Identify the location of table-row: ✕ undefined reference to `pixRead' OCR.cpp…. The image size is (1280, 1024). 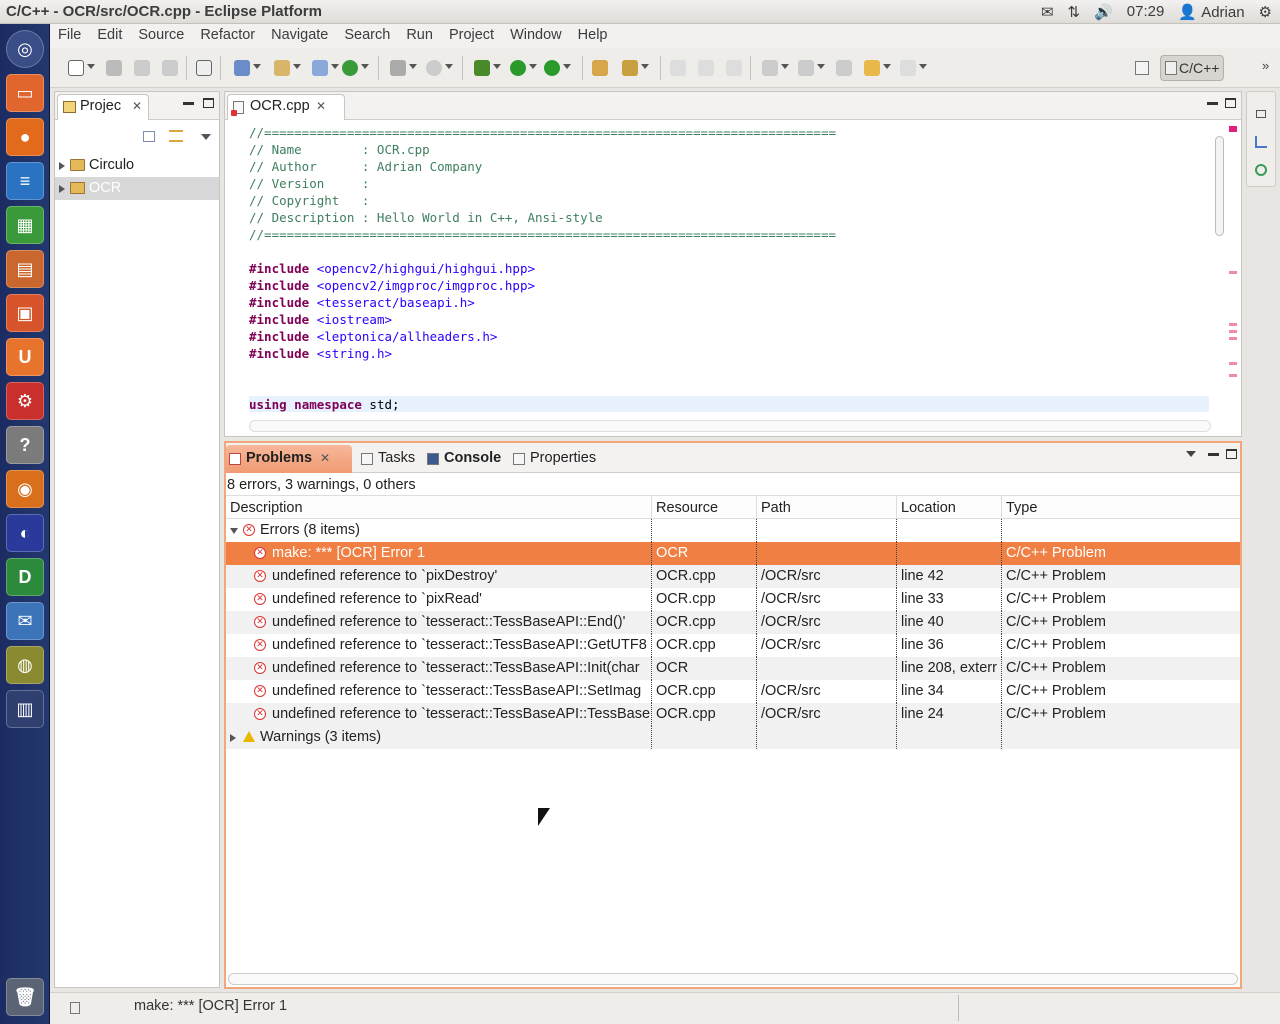
(733, 599).